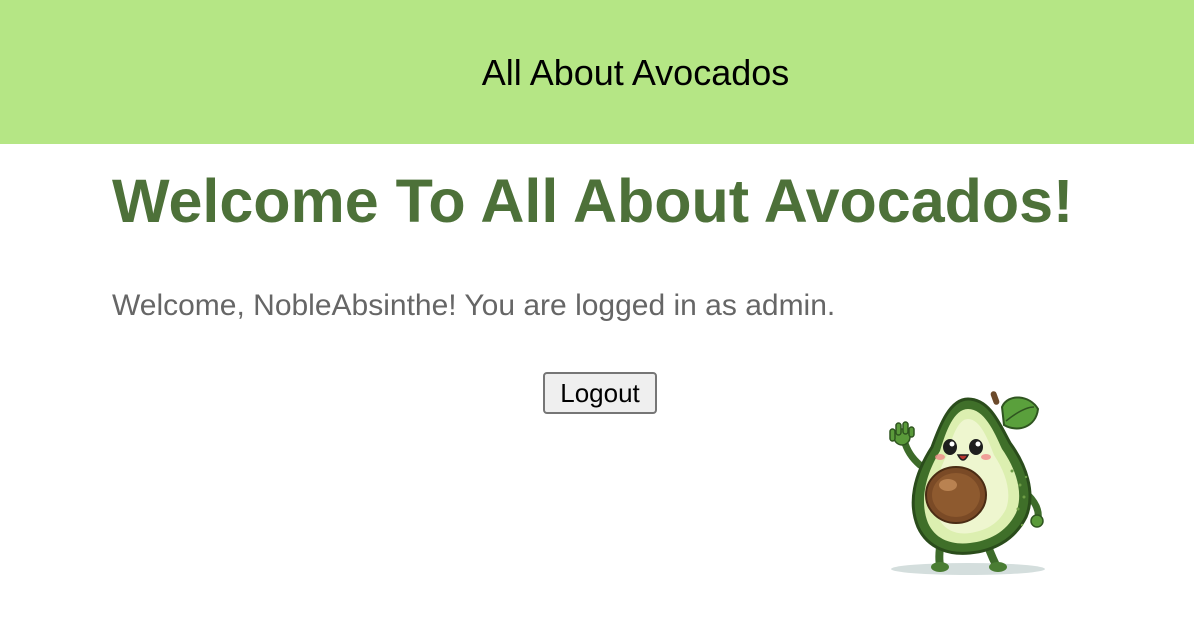  What do you see at coordinates (967, 483) in the screenshot?
I see `avocado-mascot-icon` at bounding box center [967, 483].